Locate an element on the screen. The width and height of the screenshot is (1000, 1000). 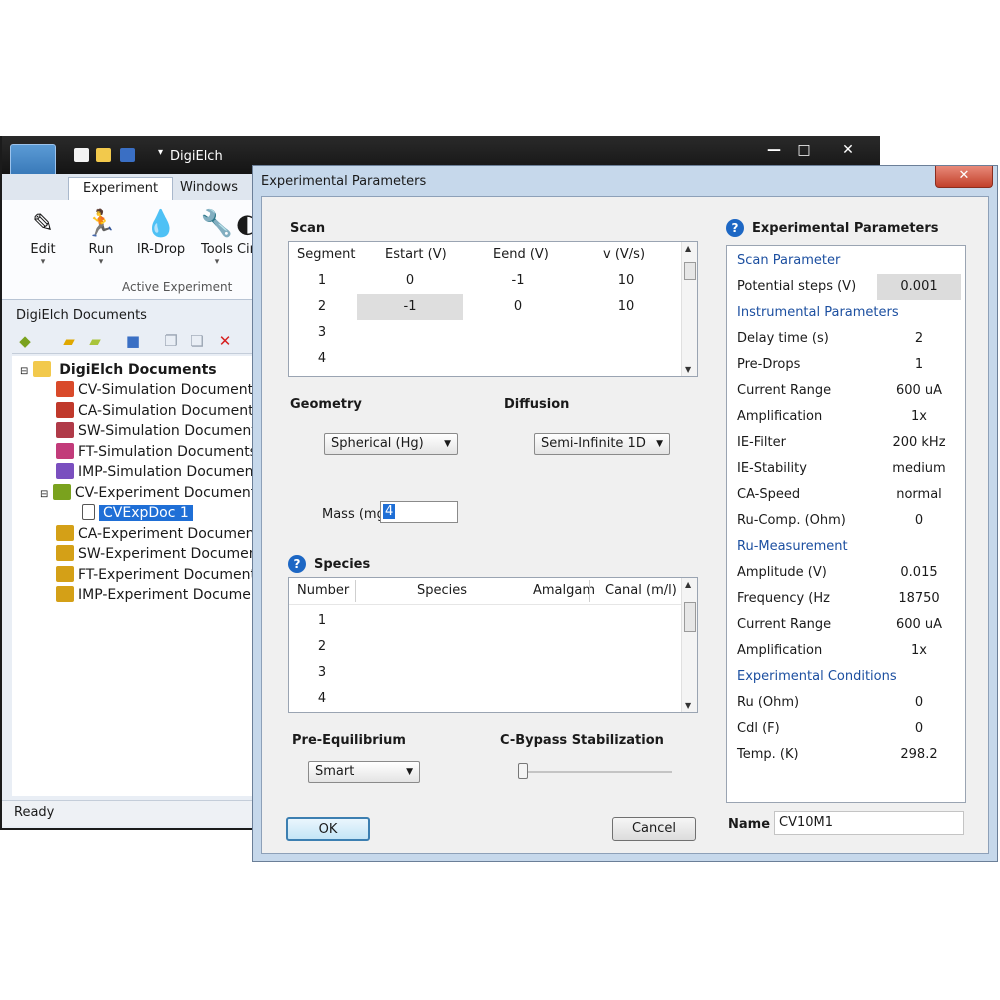
param-label: Potential steps (V) is located at coordinates (797, 286).